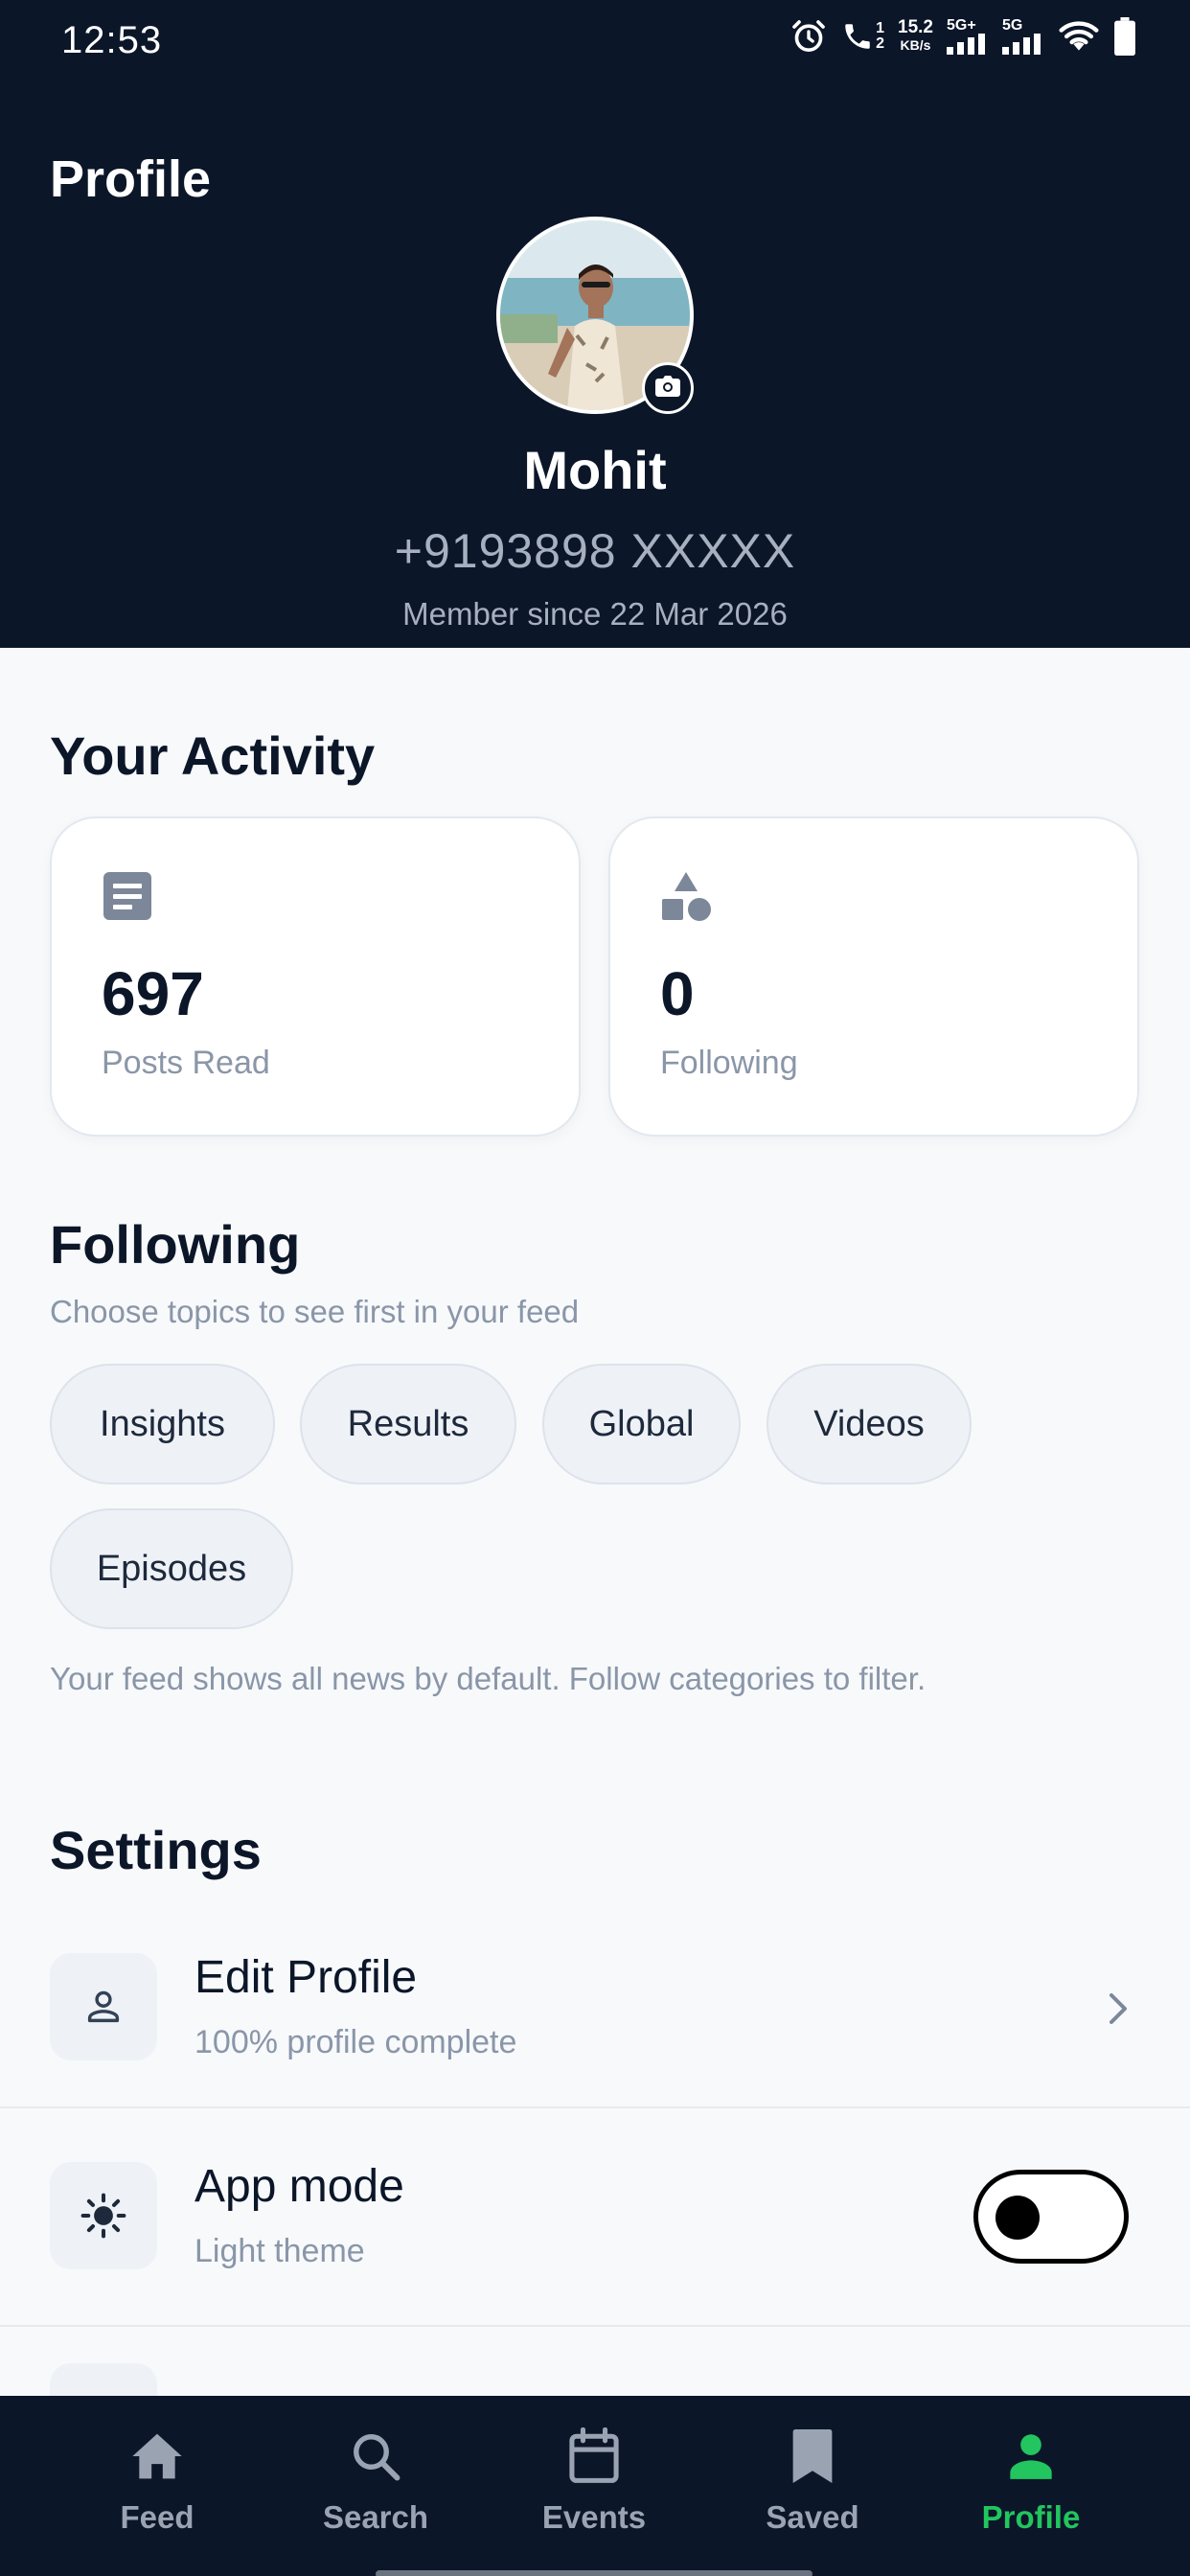 The image size is (1190, 2576). What do you see at coordinates (316, 976) in the screenshot?
I see `posts-read-card: 697 Posts Read` at bounding box center [316, 976].